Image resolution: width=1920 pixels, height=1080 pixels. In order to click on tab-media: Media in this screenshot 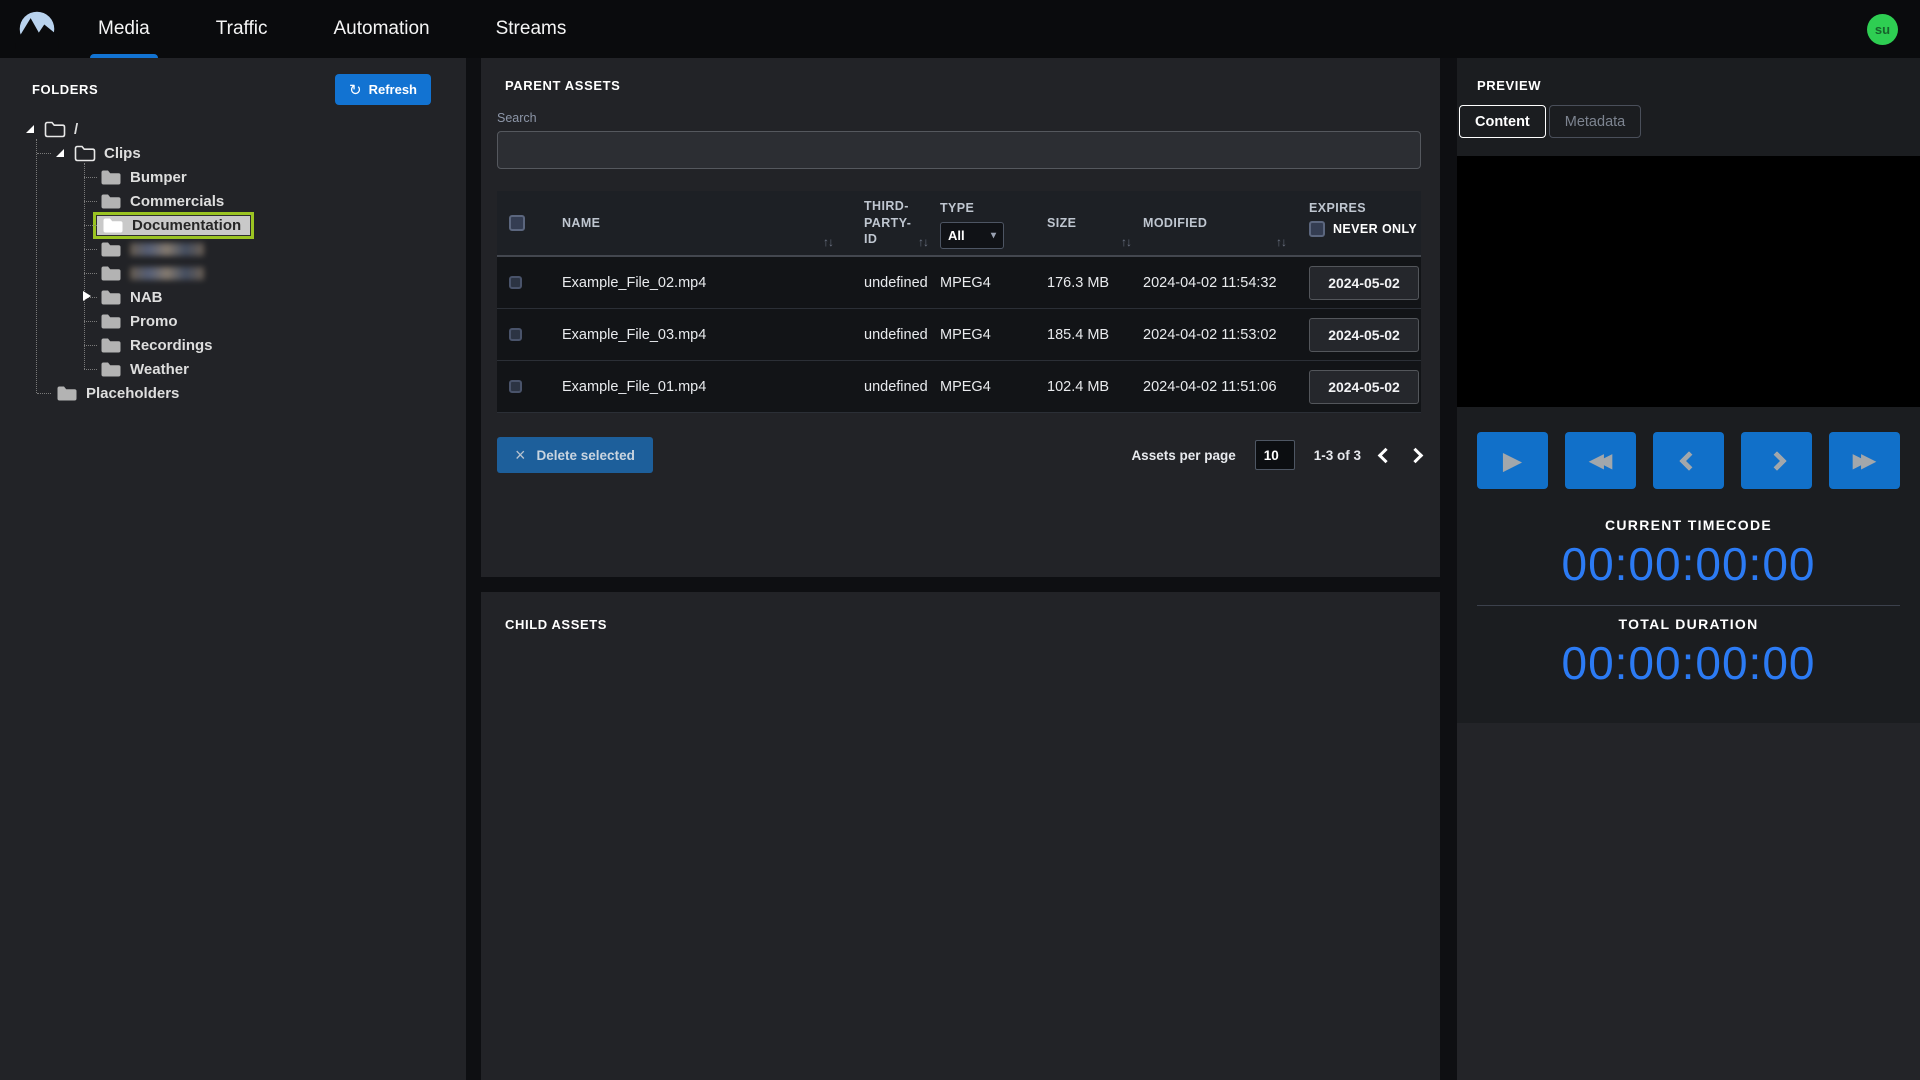, I will do `click(124, 29)`.